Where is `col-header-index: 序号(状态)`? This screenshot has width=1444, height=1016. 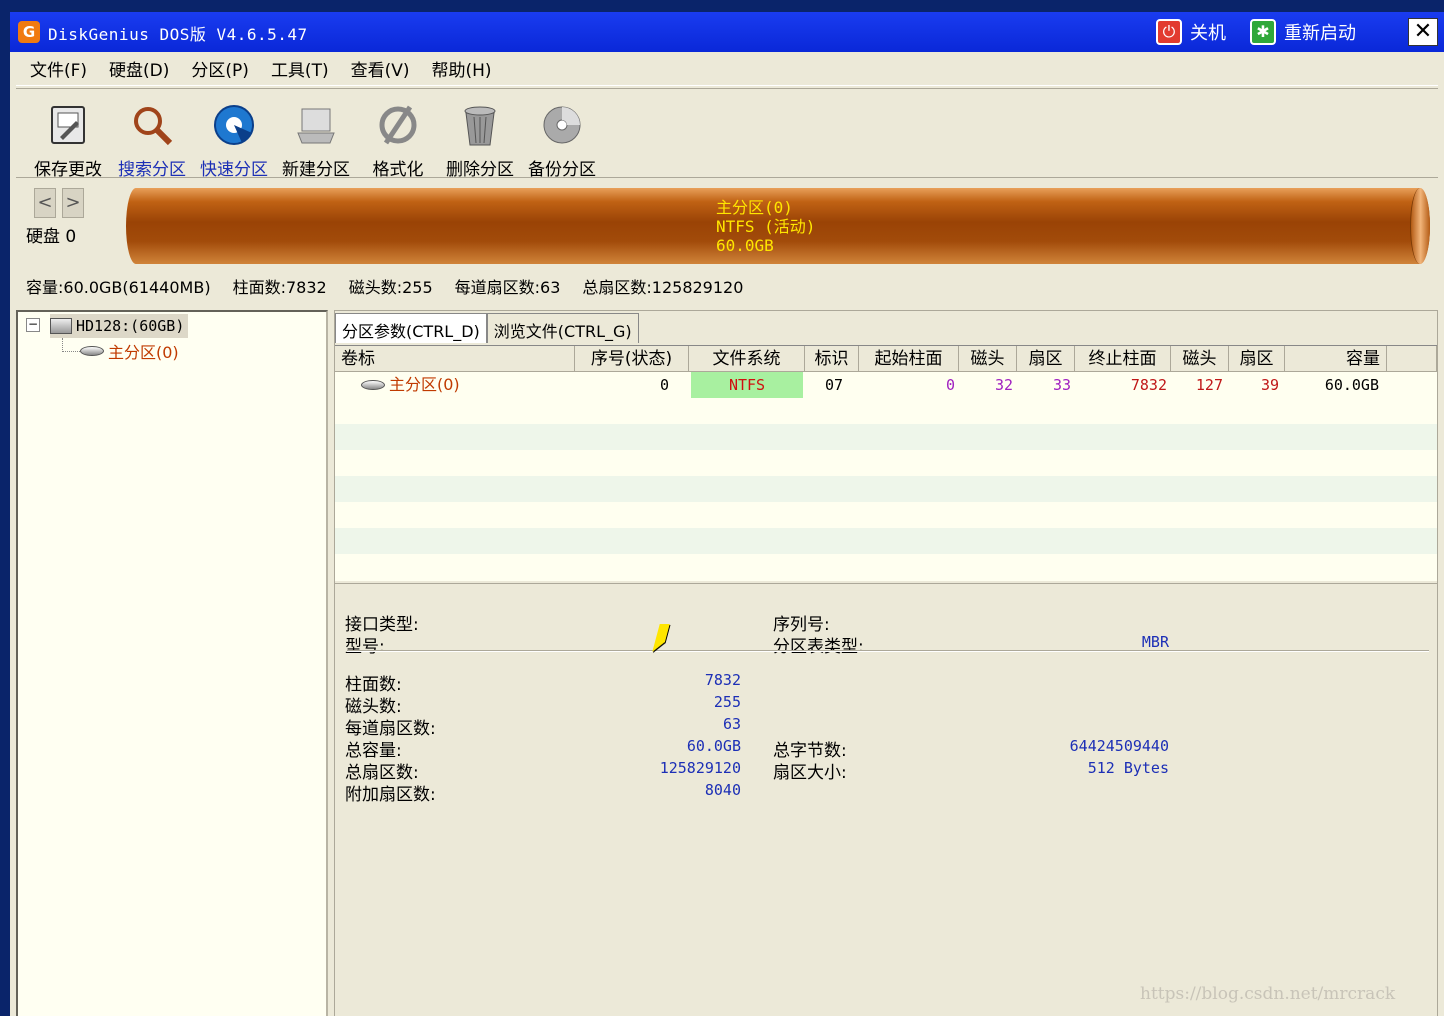
col-header-index: 序号(状态) is located at coordinates (632, 359).